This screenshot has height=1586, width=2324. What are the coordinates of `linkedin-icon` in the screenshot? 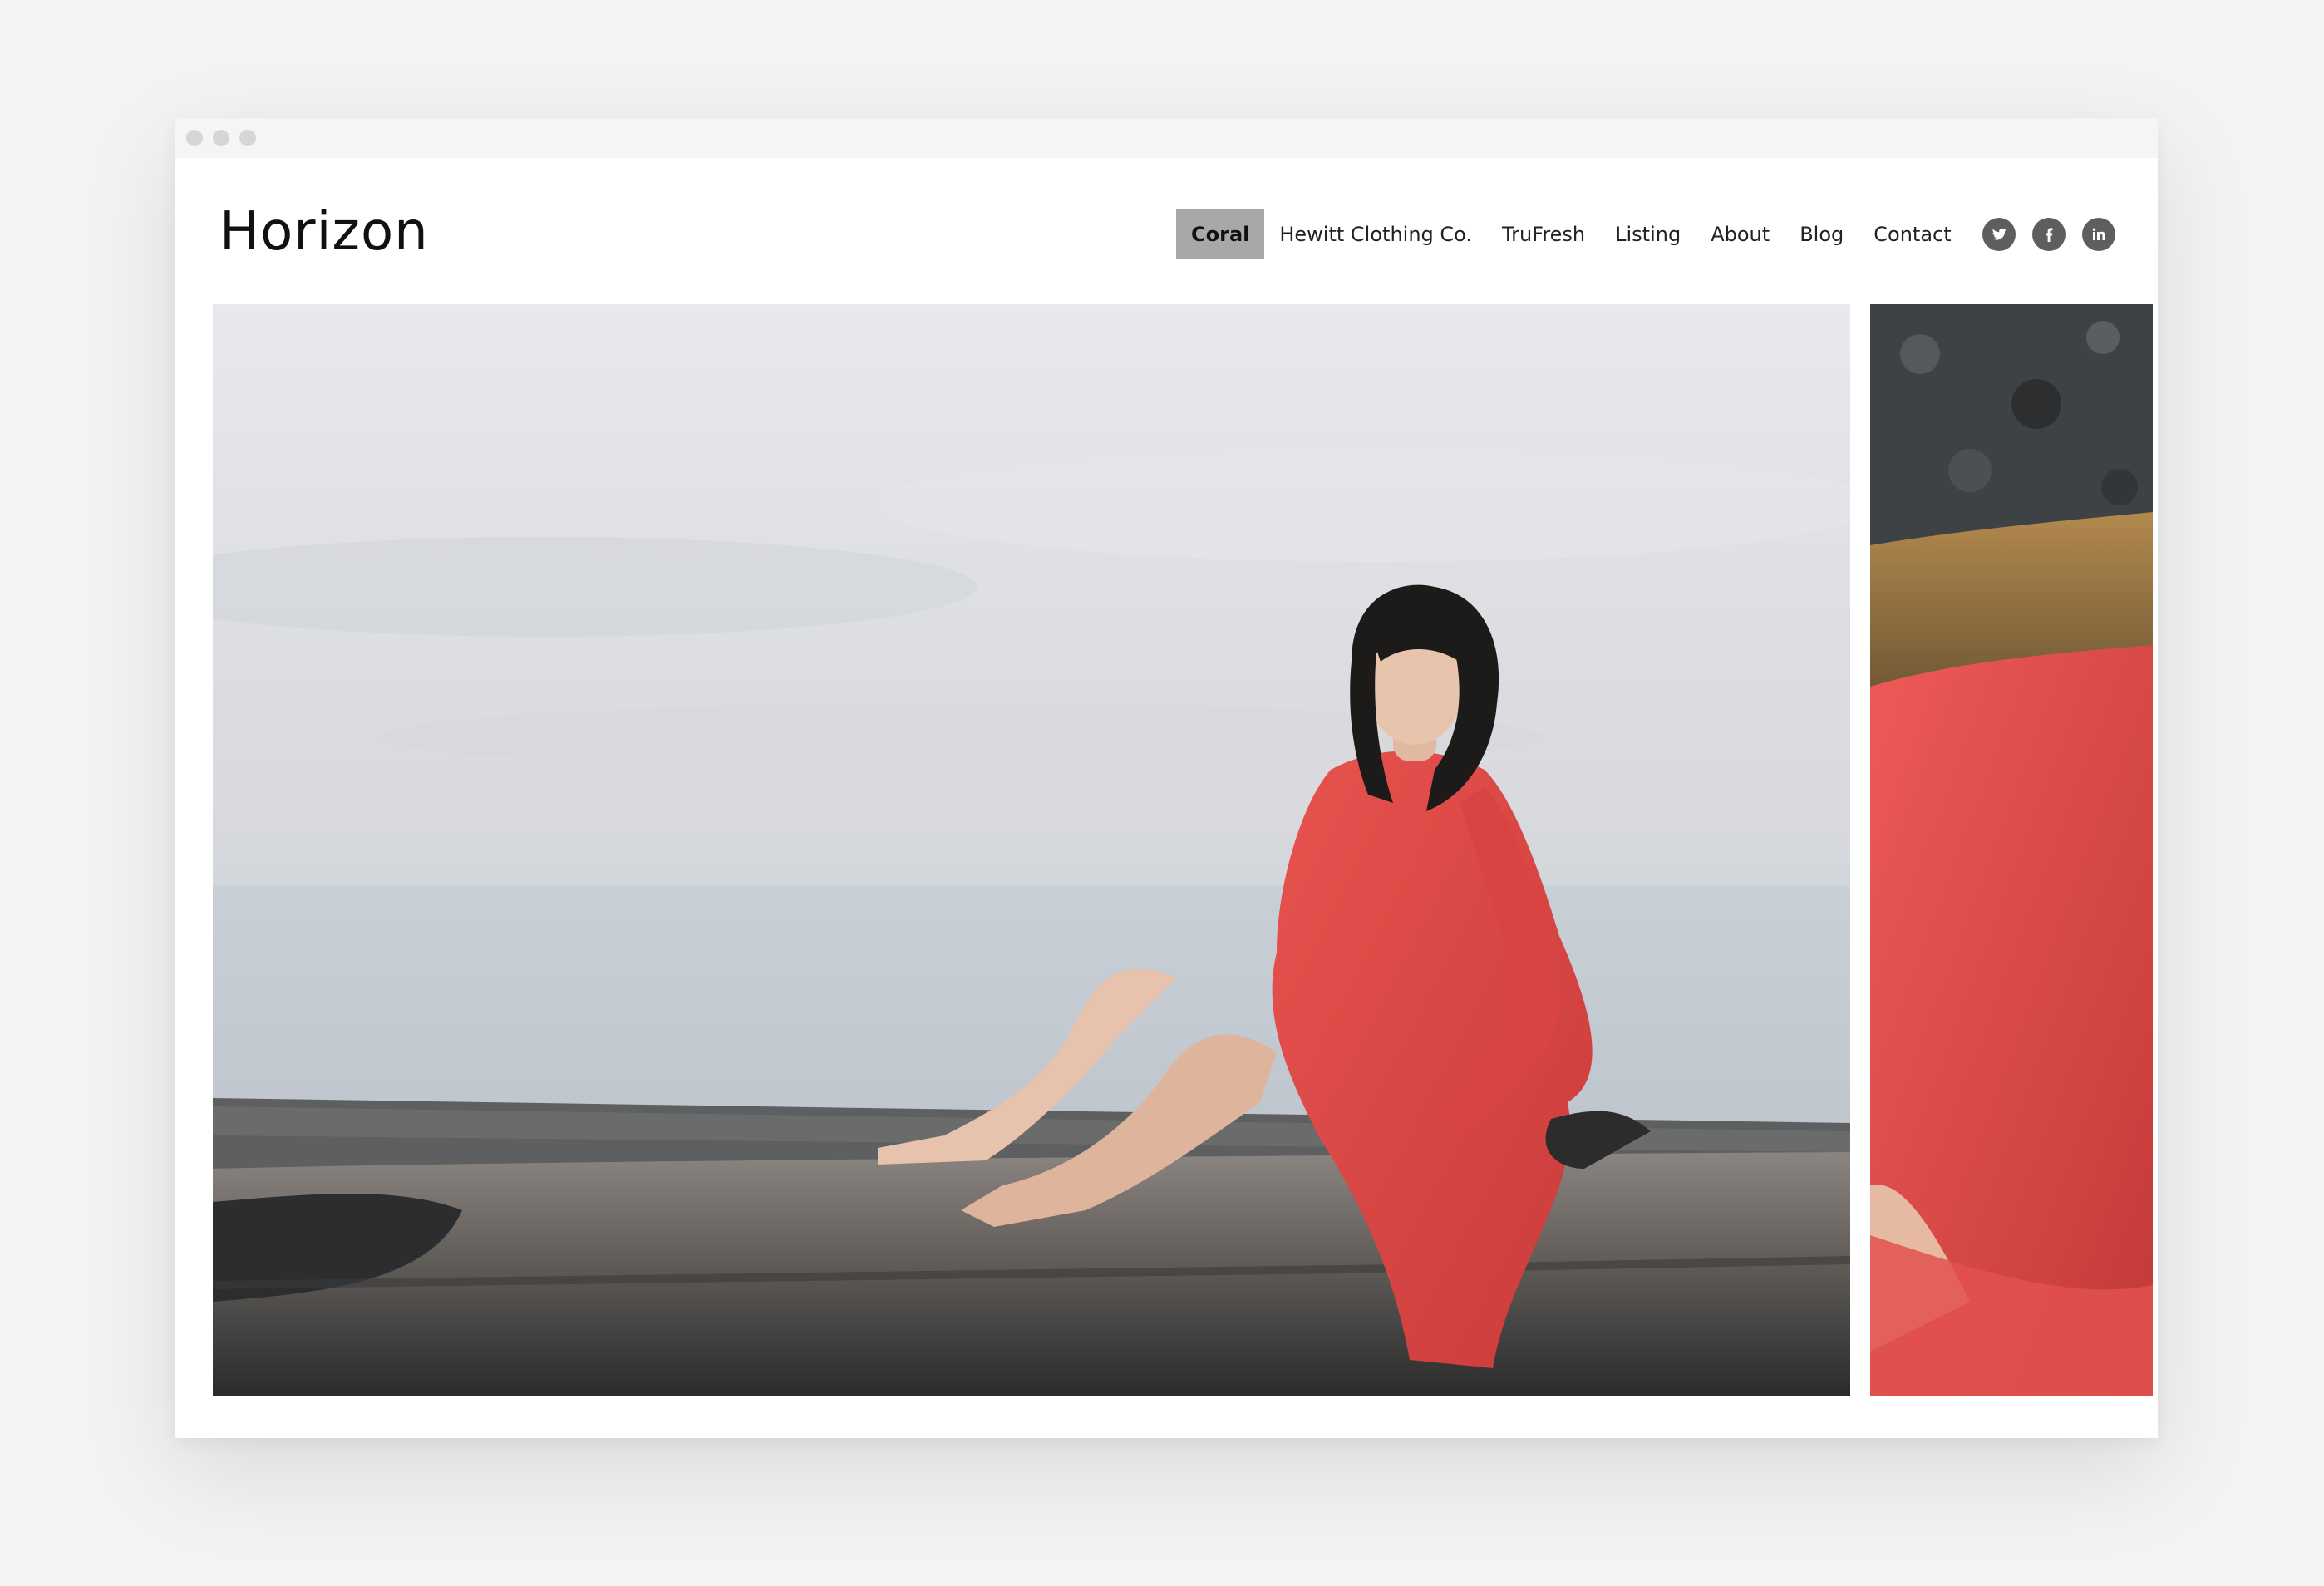 It's located at (2098, 234).